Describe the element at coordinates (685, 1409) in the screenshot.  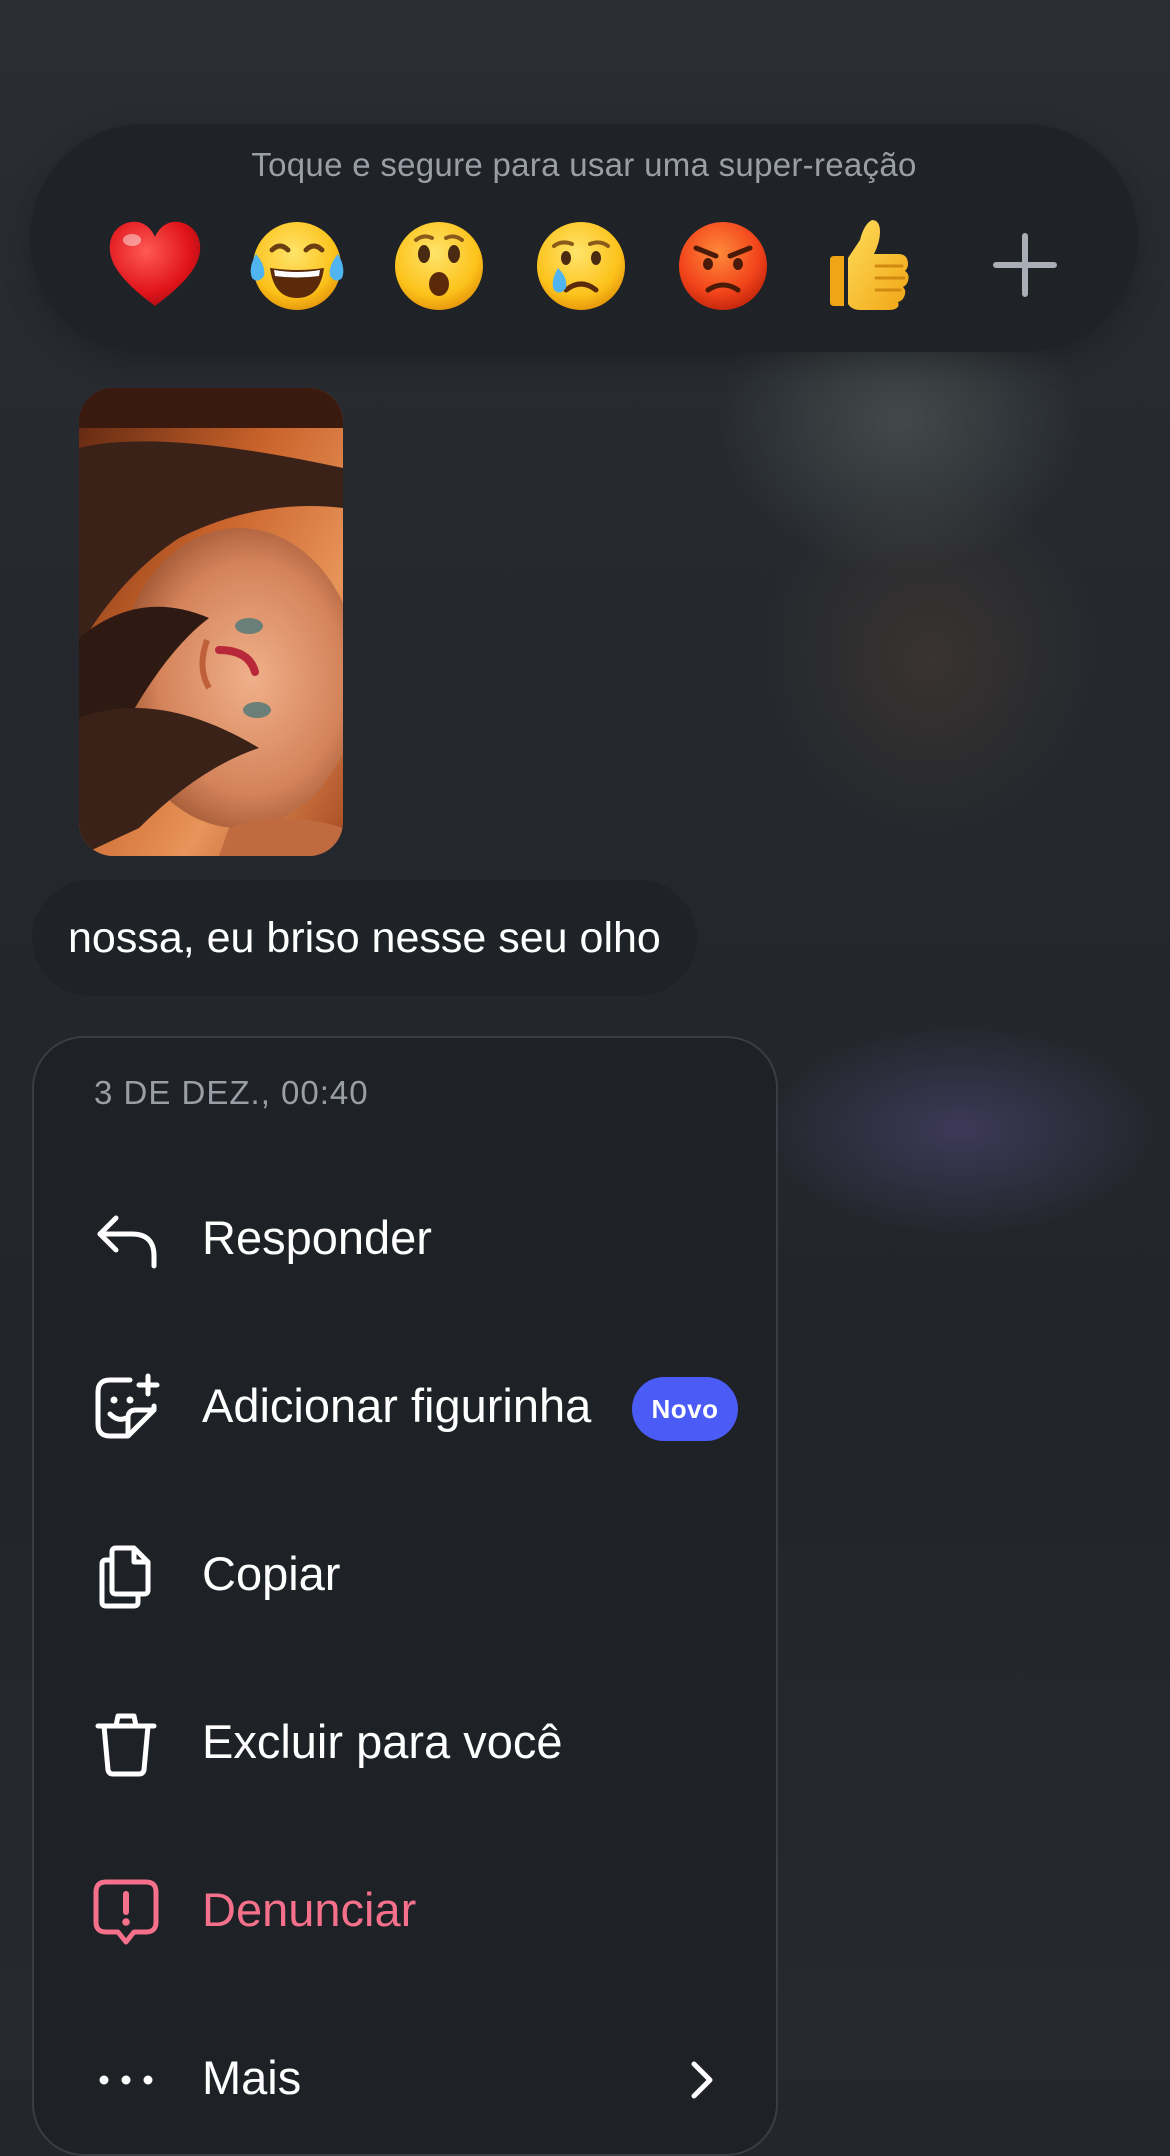
I see `new-badge: Novo` at that location.